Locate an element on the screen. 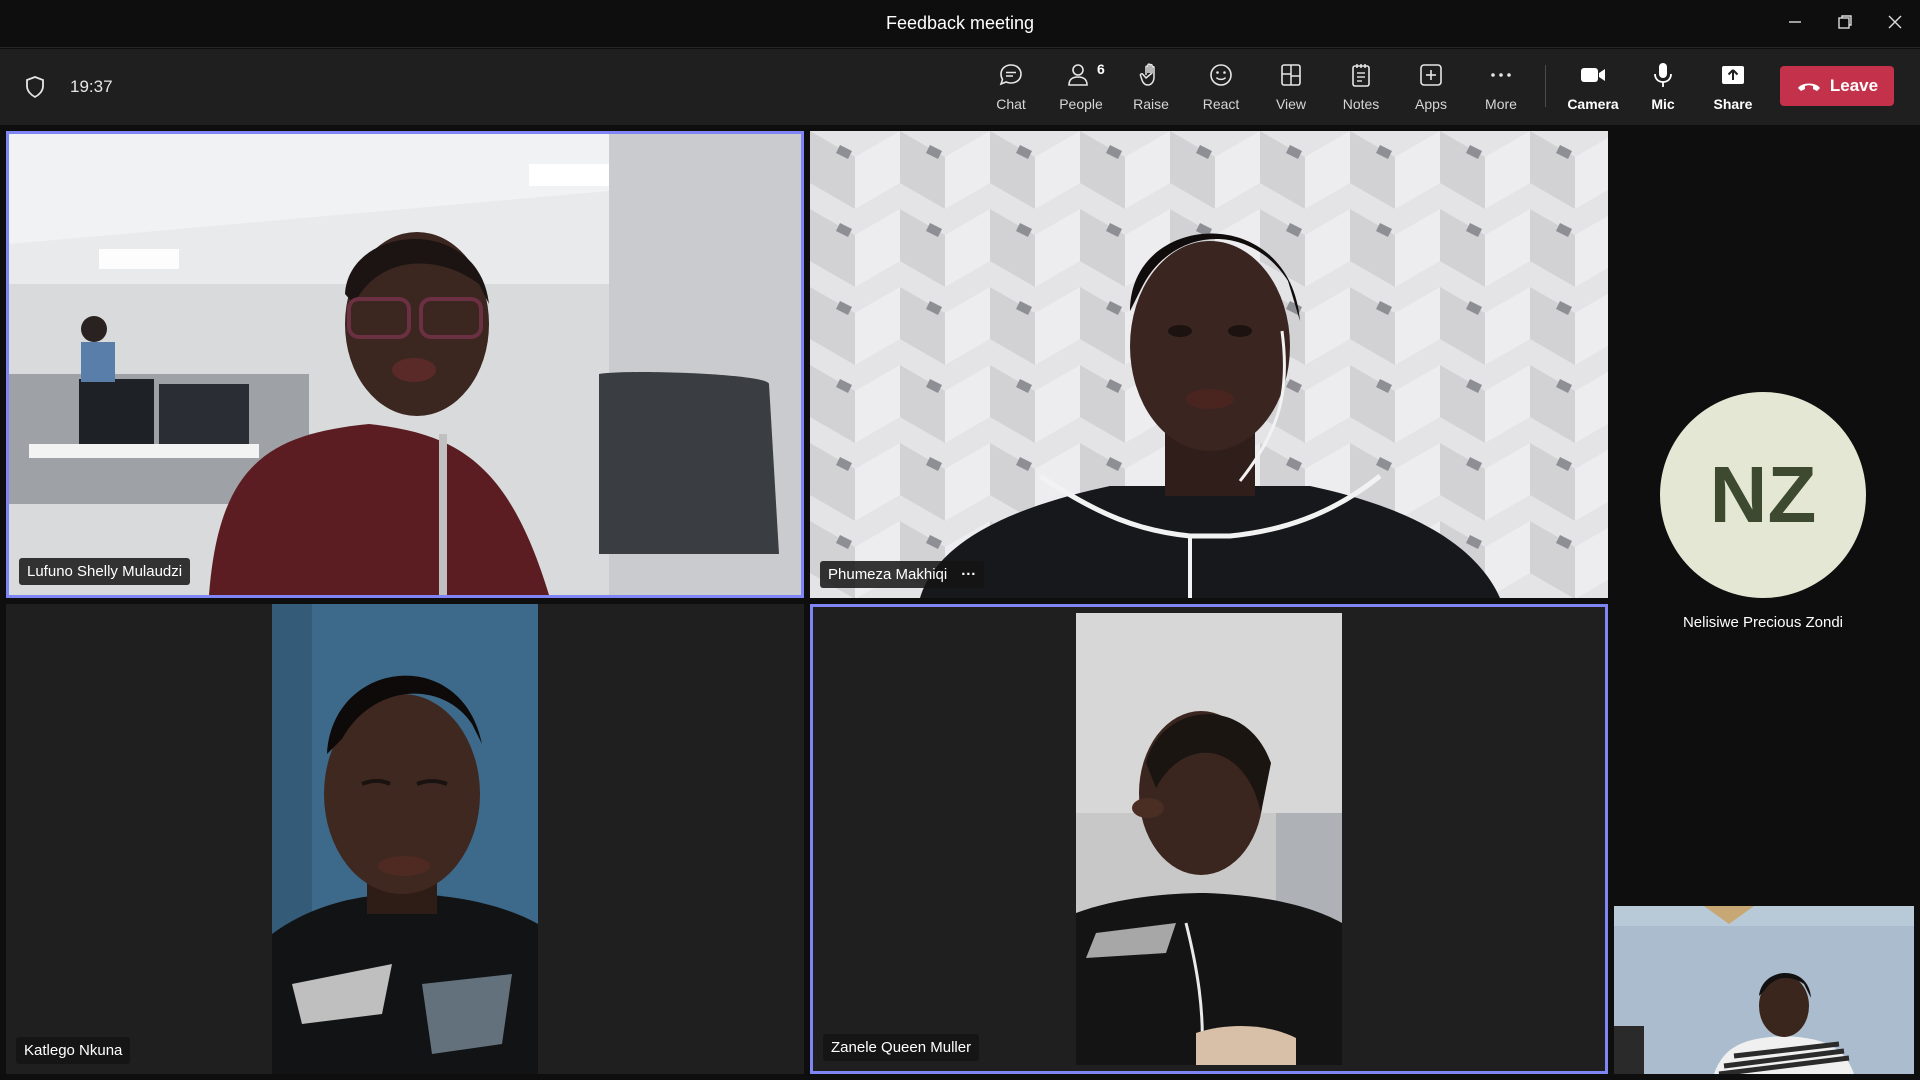  people-label: People is located at coordinates (1081, 104).